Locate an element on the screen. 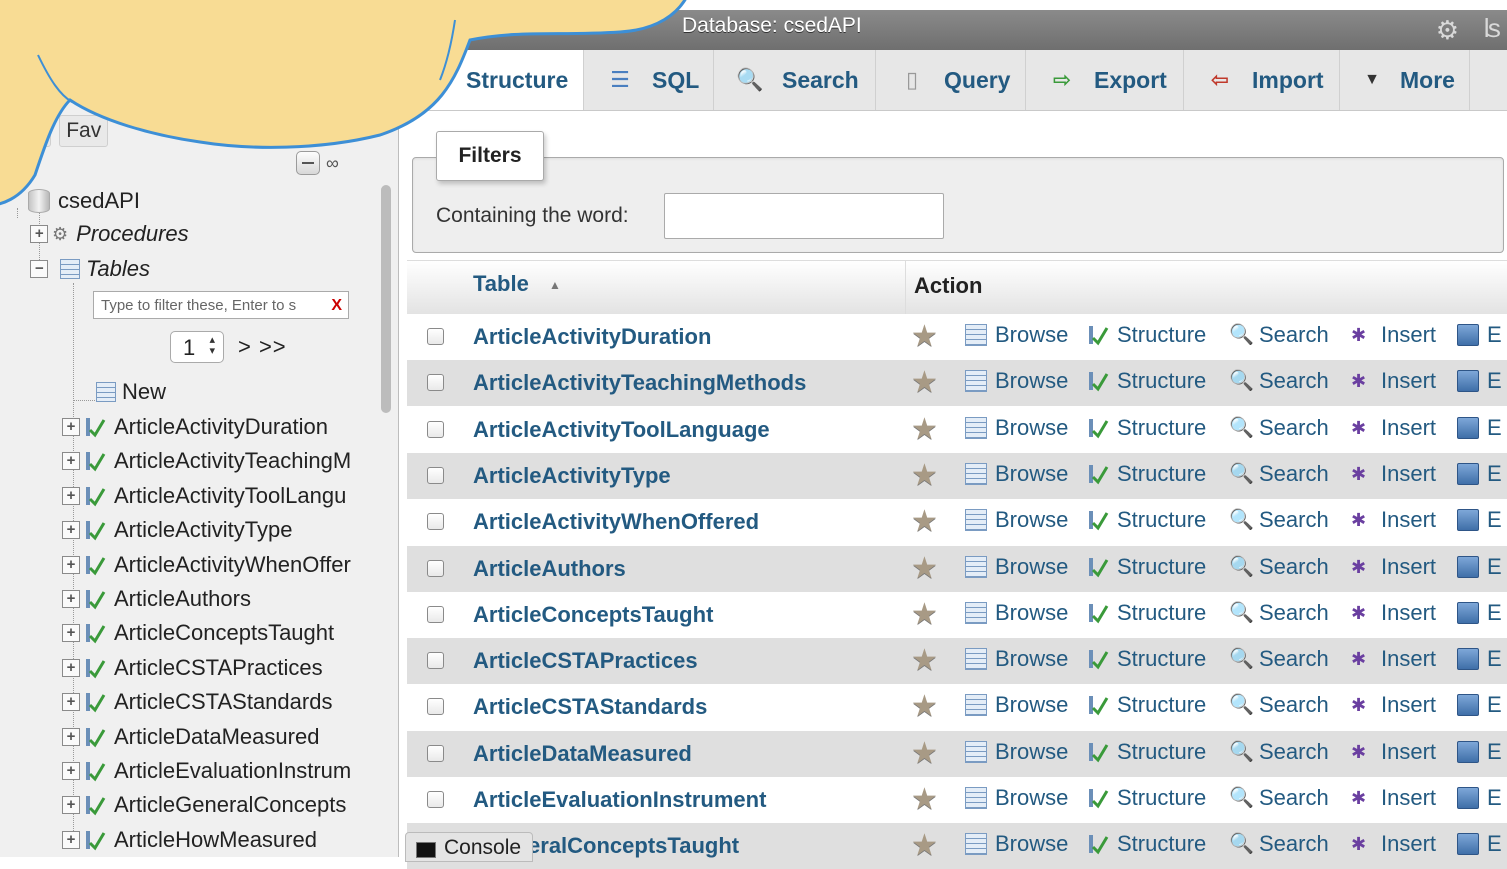 This screenshot has width=1507, height=869. nav-table-item: + ArticleActivityDuration is located at coordinates (195, 427).